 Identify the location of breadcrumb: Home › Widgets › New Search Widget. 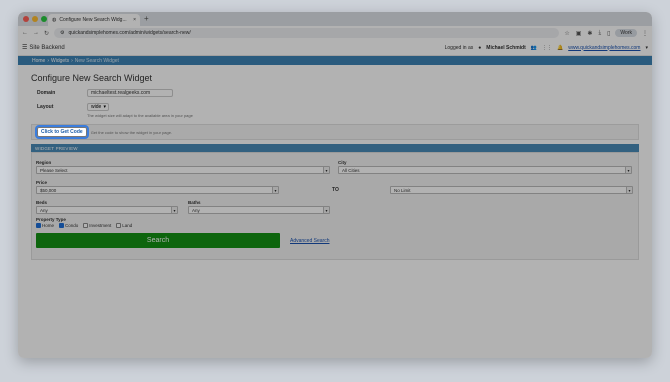
(335, 60).